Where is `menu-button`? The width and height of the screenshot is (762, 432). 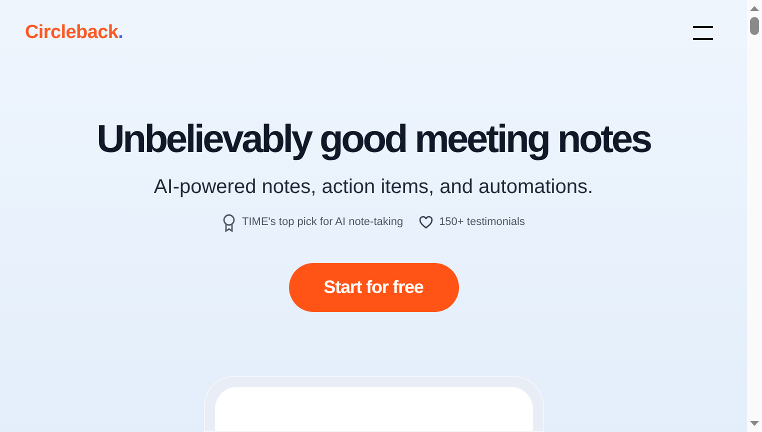 menu-button is located at coordinates (703, 33).